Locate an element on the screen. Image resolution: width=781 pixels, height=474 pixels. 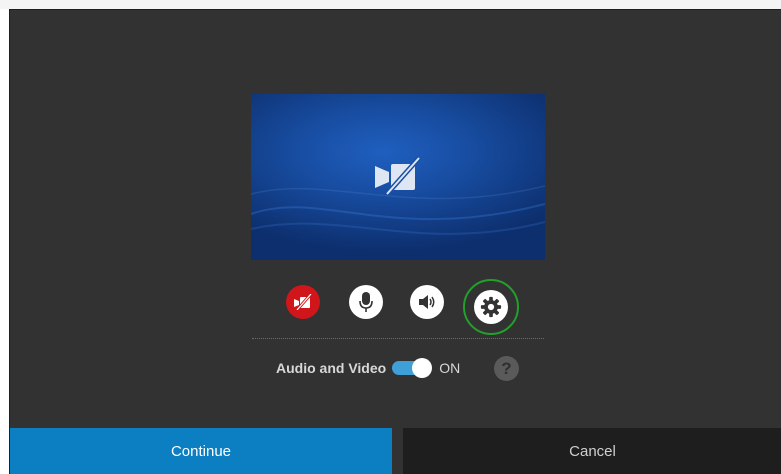
top-strip is located at coordinates (390, 4).